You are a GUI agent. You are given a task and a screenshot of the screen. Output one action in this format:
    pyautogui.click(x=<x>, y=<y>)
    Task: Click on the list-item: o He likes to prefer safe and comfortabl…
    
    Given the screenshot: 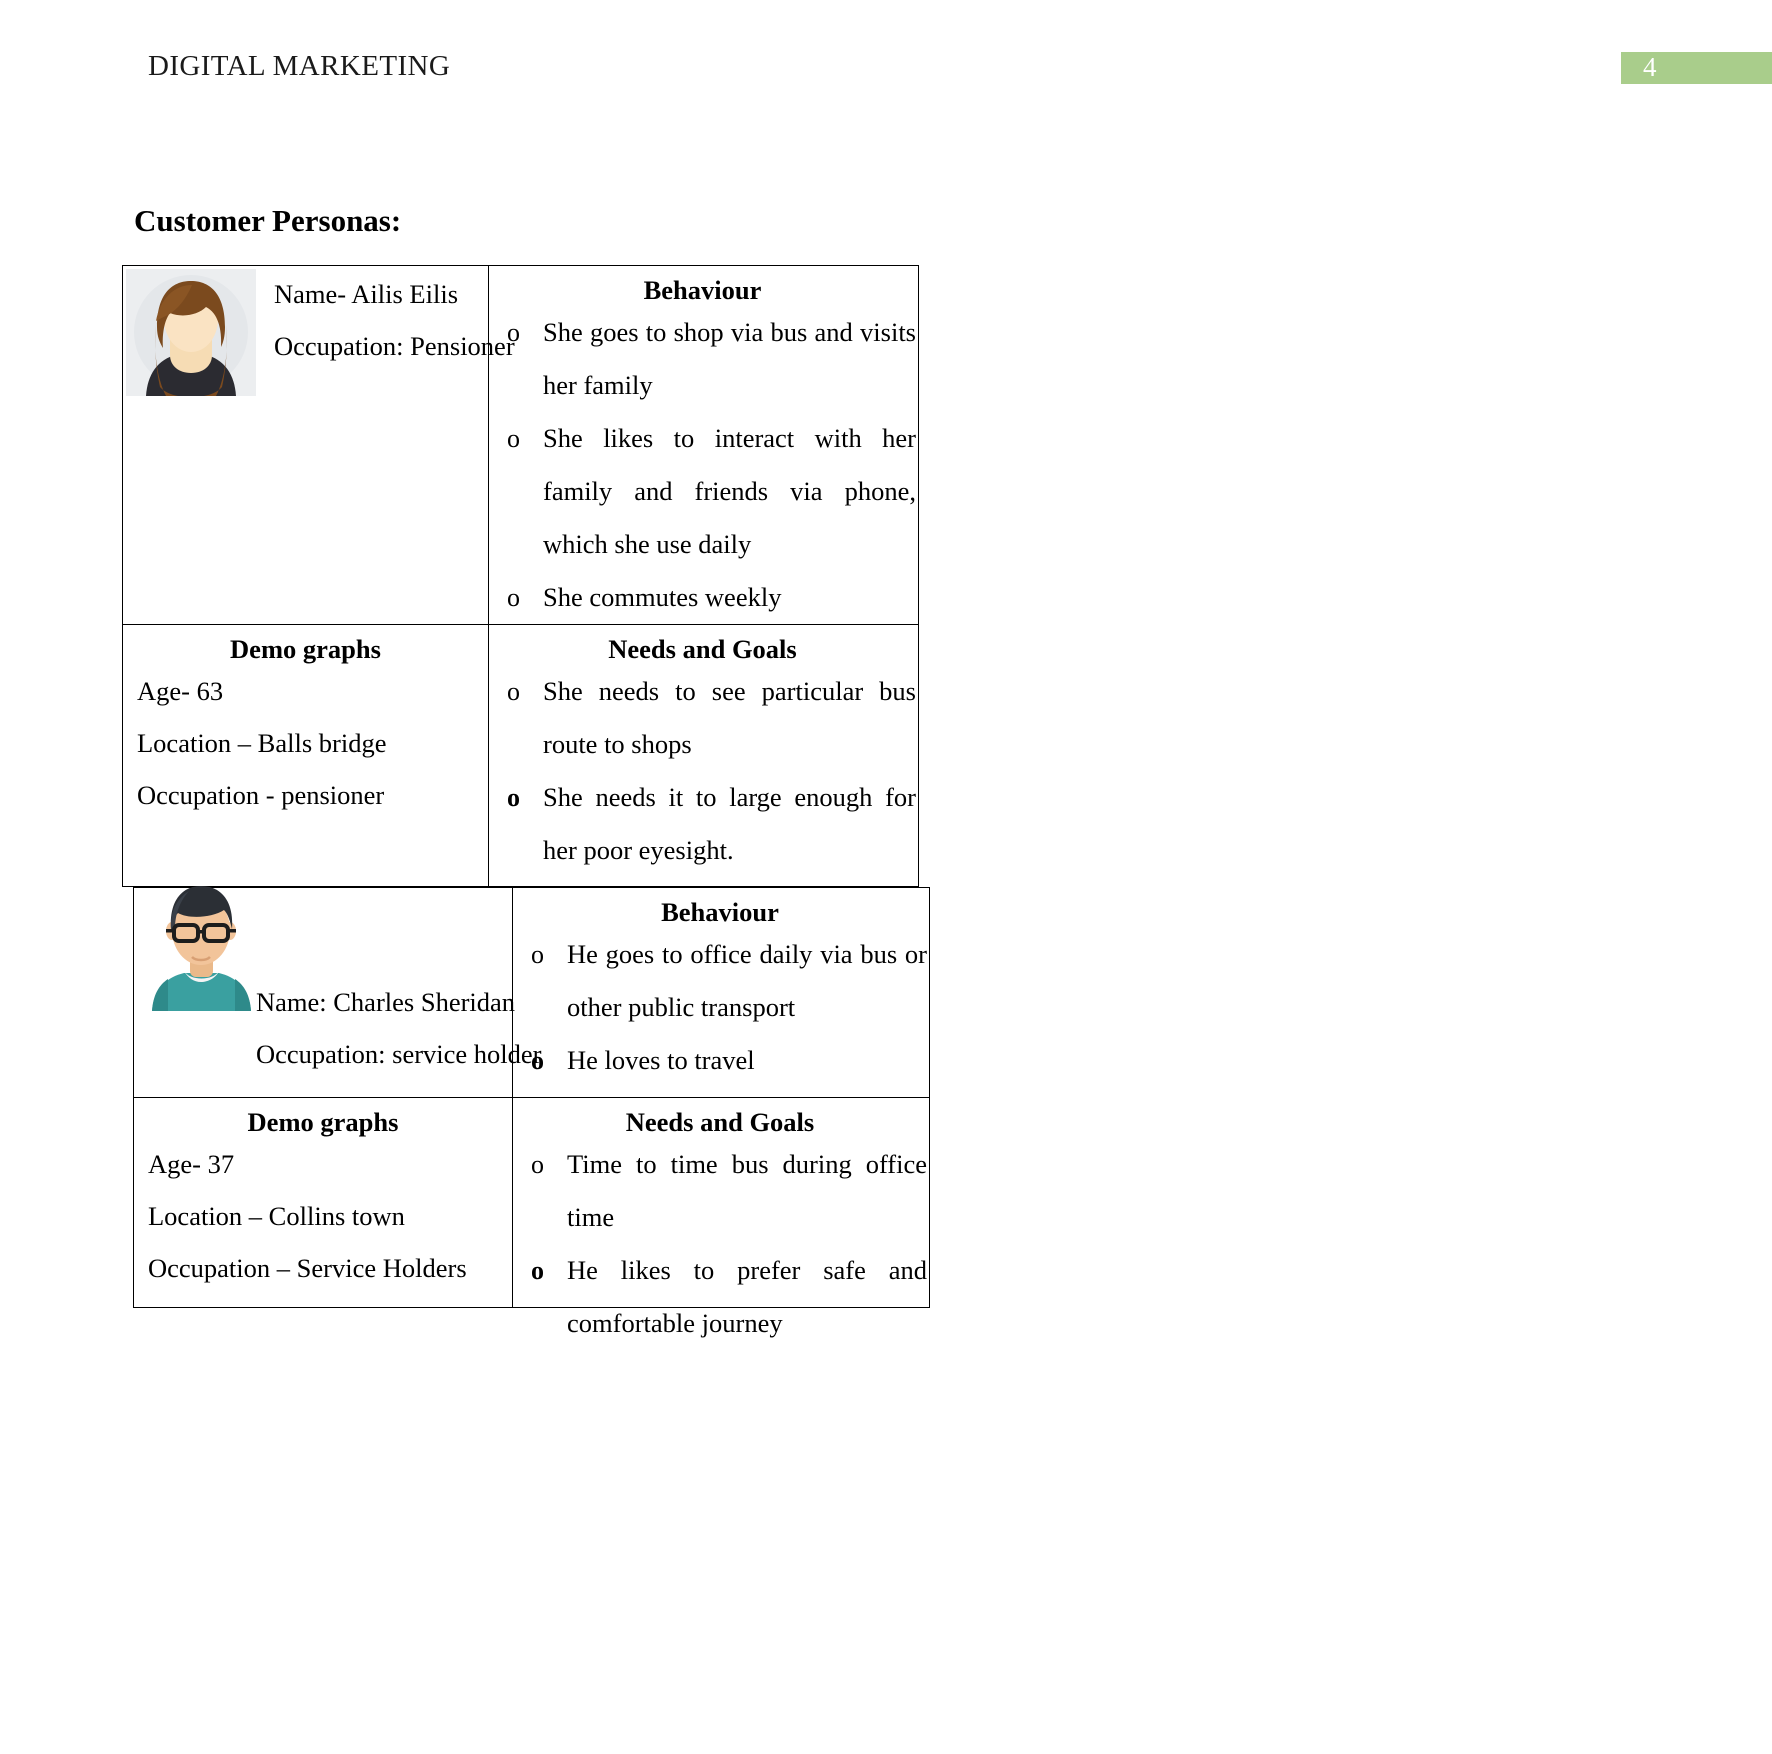 What is the action you would take?
    pyautogui.click(x=720, y=1297)
    